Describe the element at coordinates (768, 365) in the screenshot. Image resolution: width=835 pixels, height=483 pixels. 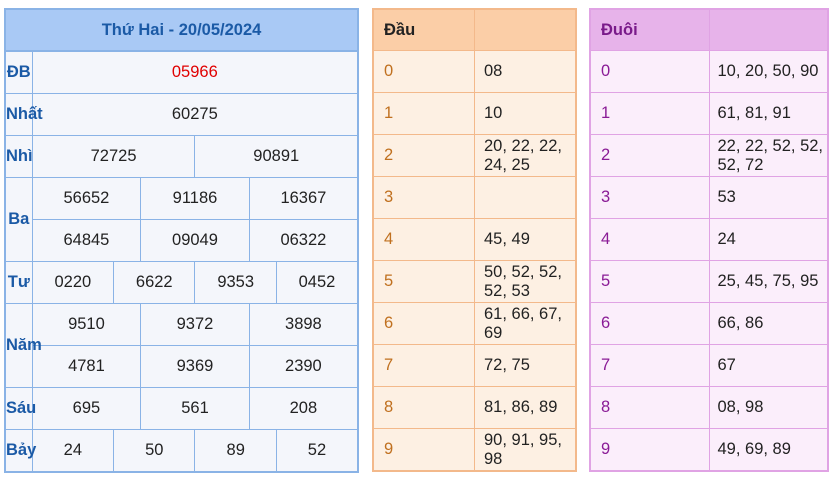
I see `tail-numbers: 67` at that location.